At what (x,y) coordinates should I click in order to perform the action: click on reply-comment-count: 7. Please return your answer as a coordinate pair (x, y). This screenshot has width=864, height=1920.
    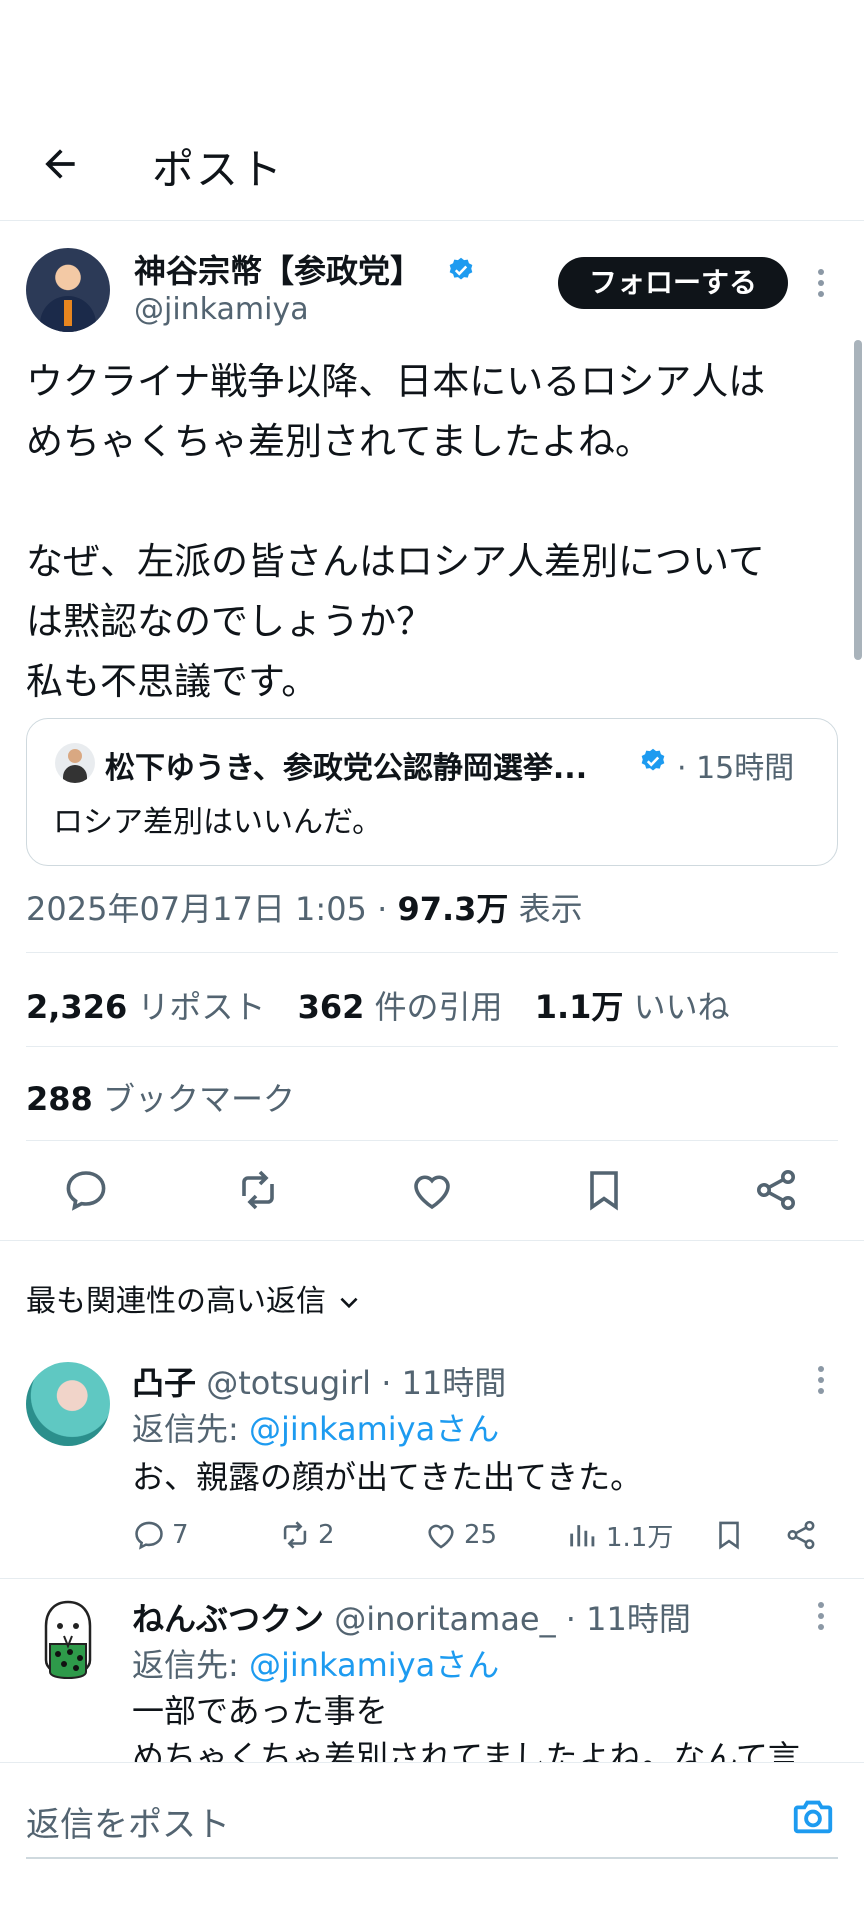
    Looking at the image, I should click on (180, 1535).